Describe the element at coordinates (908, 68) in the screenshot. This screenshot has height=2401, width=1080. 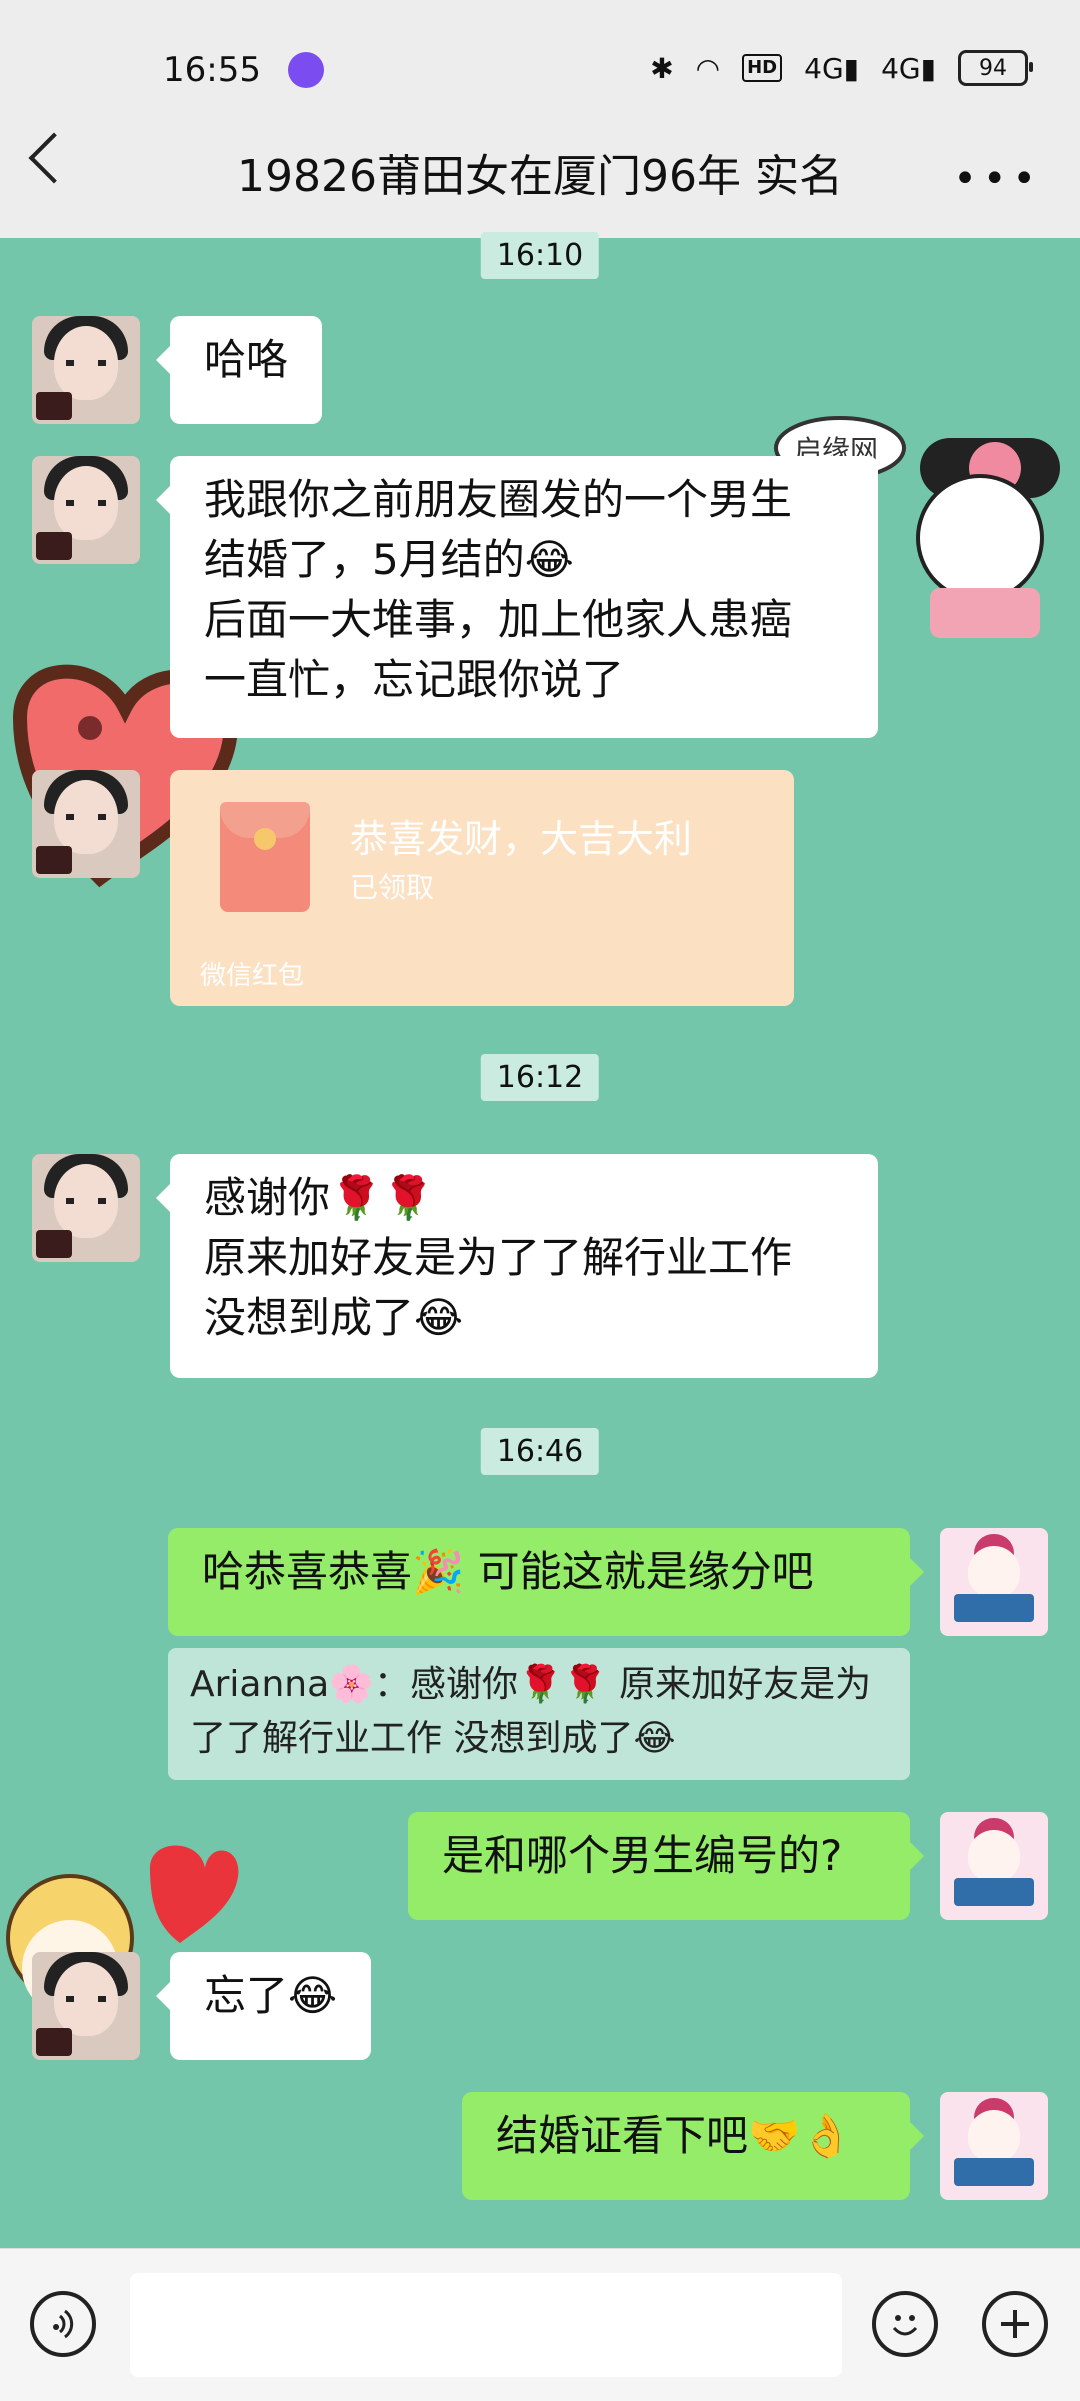
I see `signal-icon-2: 4G▮` at that location.